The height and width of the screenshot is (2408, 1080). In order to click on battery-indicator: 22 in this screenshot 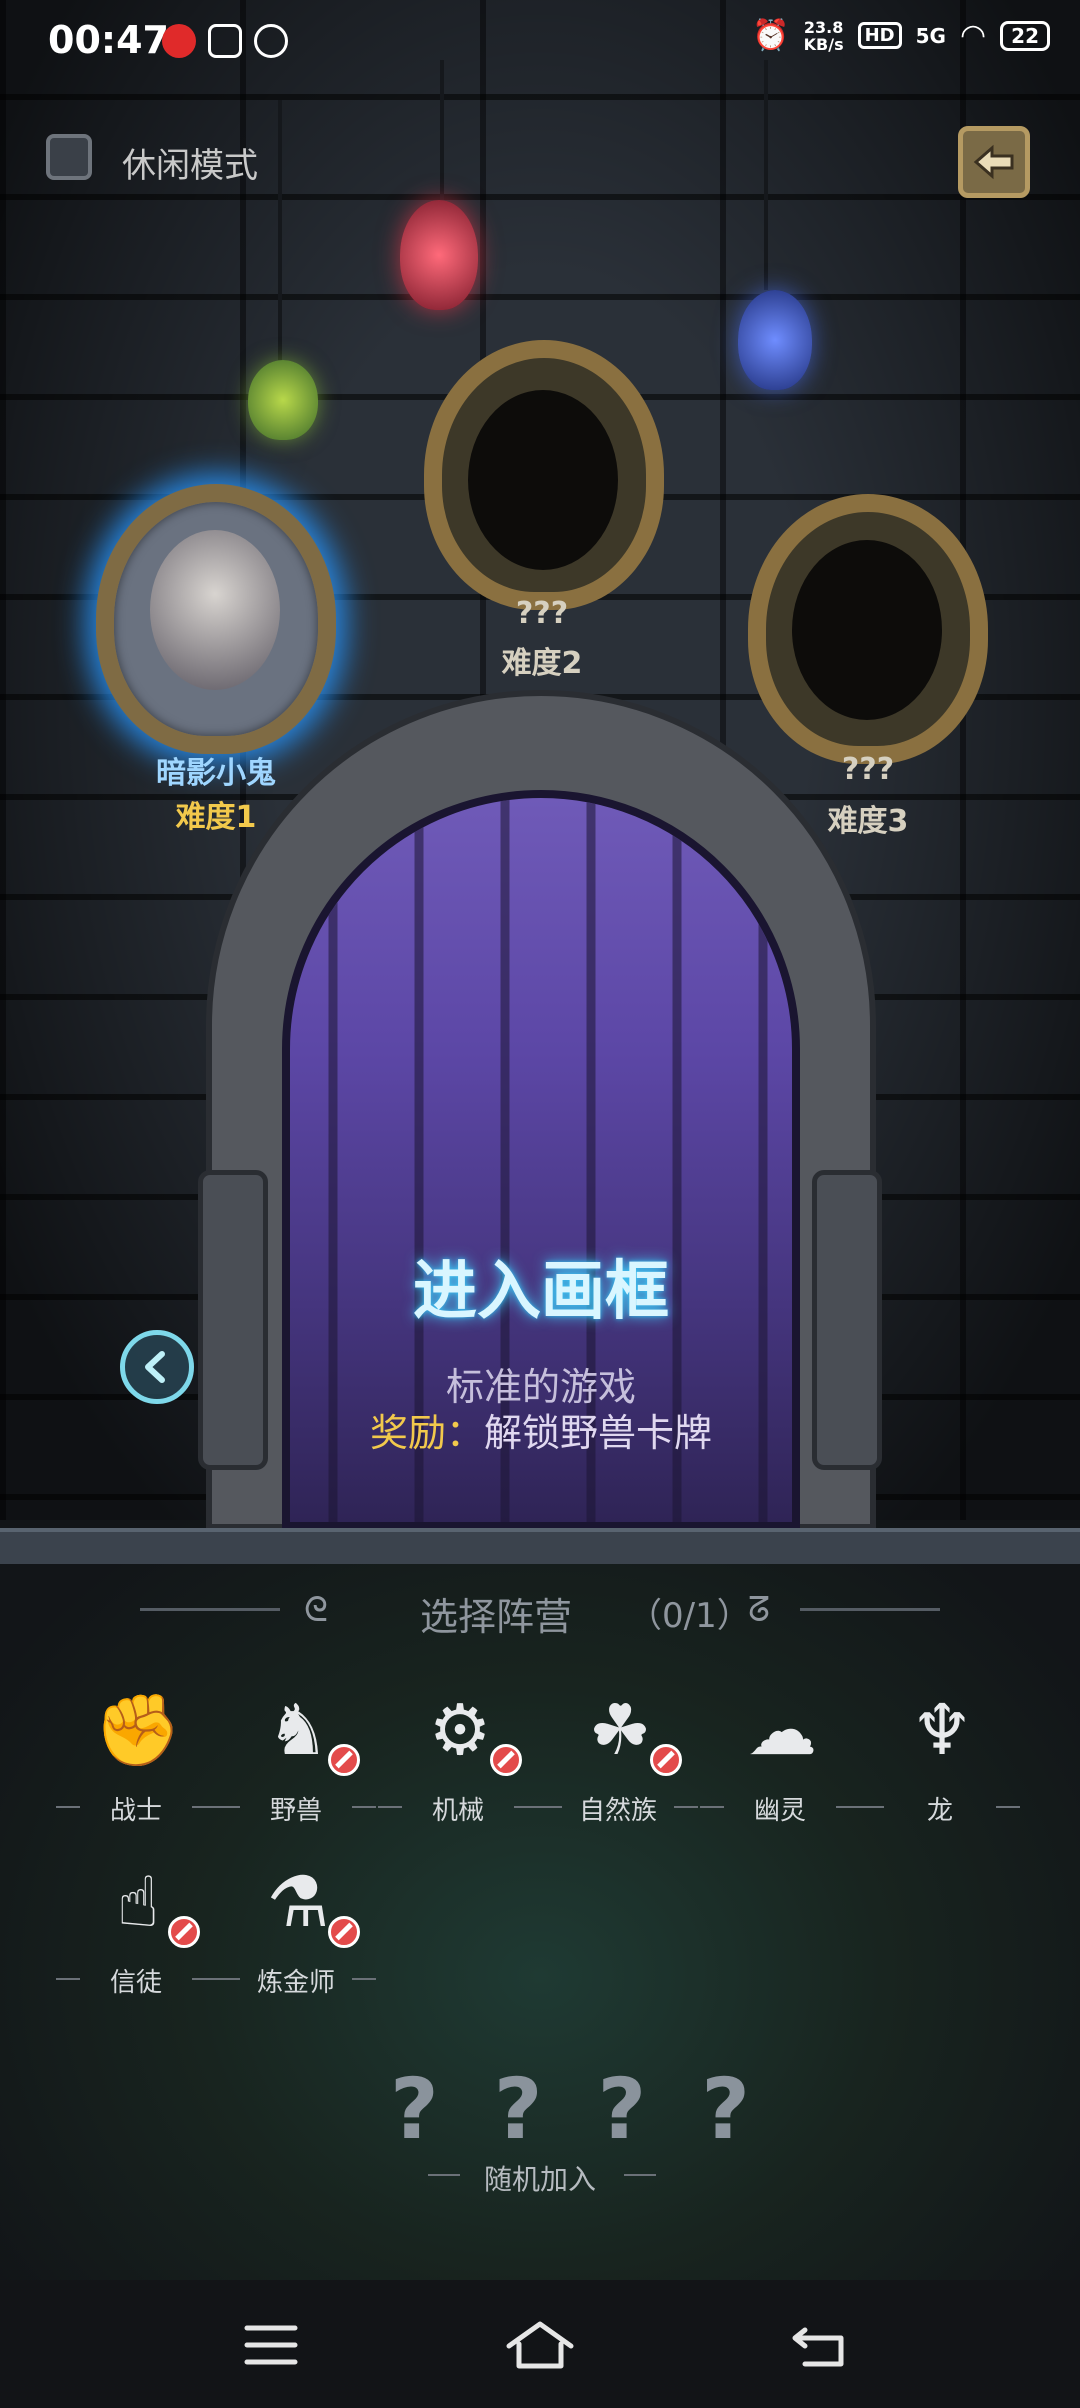, I will do `click(1025, 35)`.